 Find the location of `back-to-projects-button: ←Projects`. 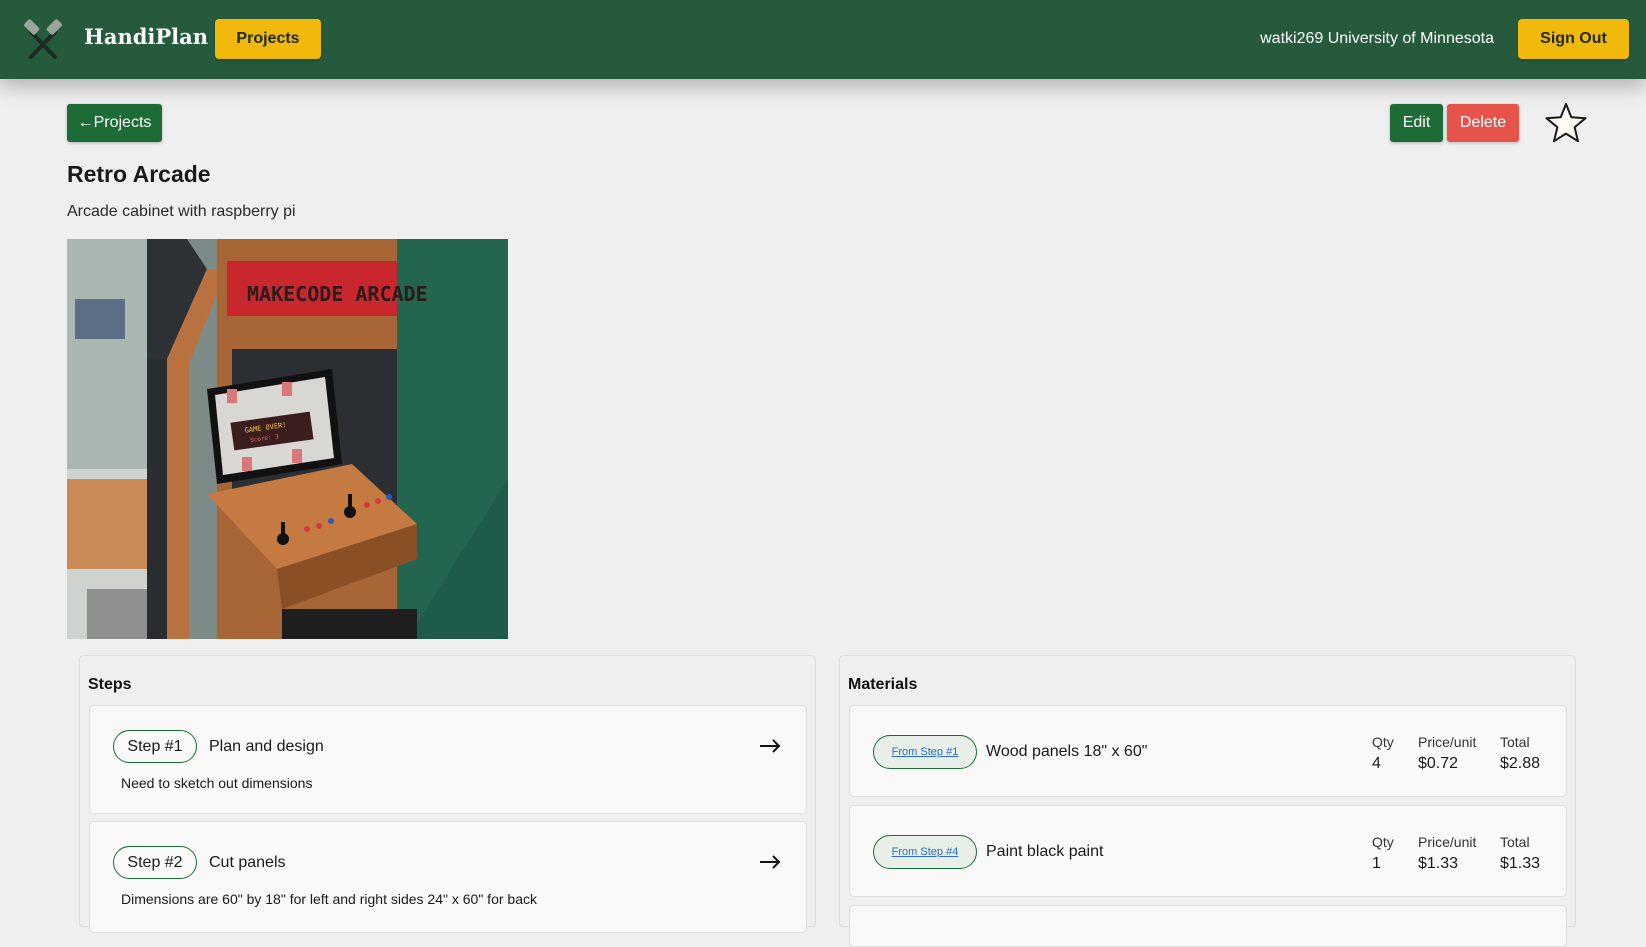

back-to-projects-button: ←Projects is located at coordinates (114, 123).